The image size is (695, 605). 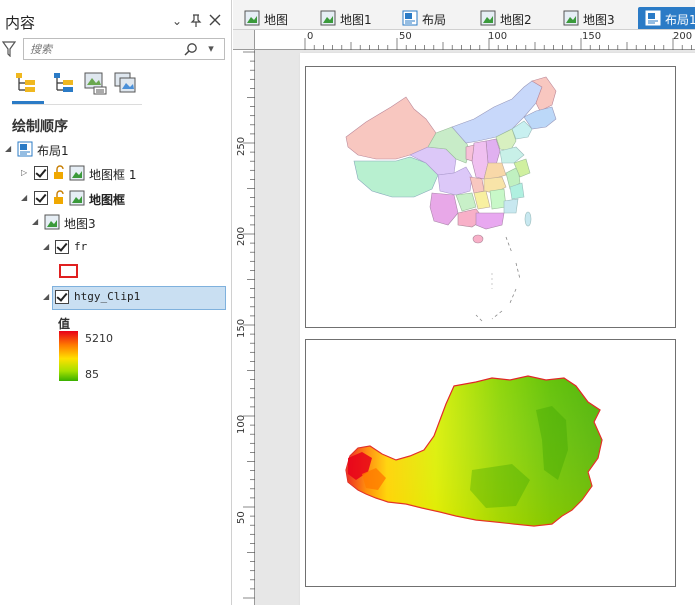 What do you see at coordinates (53, 151) in the screenshot?
I see `tree-item-label: 布局1` at bounding box center [53, 151].